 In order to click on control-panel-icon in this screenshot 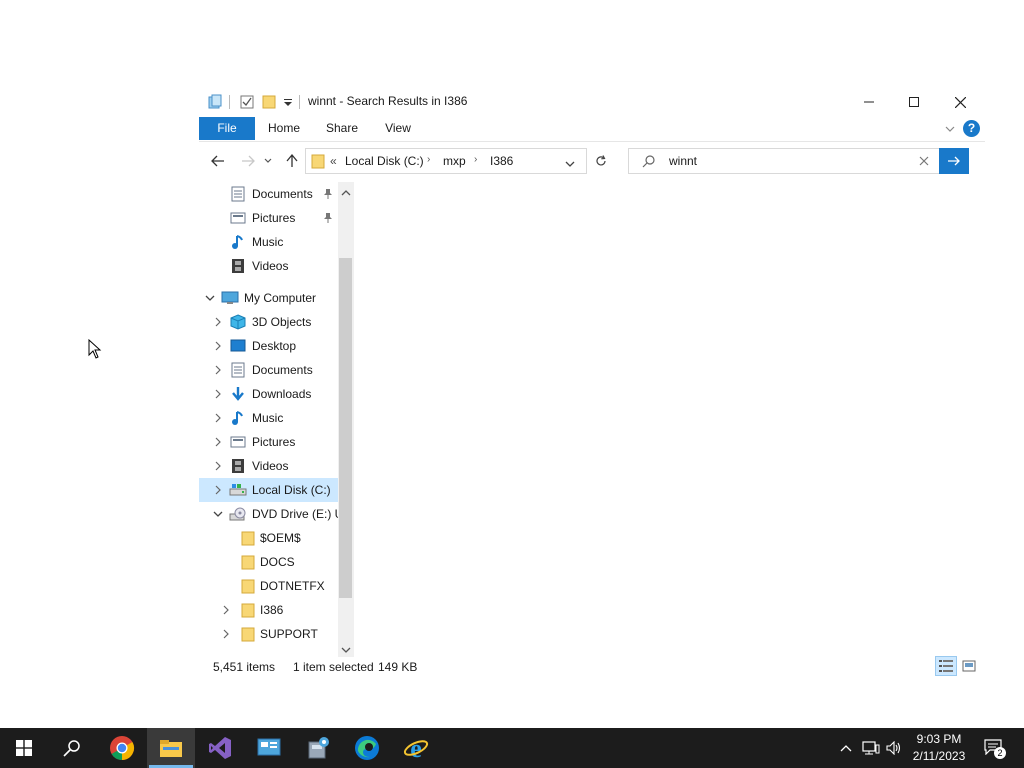, I will do `click(269, 747)`.